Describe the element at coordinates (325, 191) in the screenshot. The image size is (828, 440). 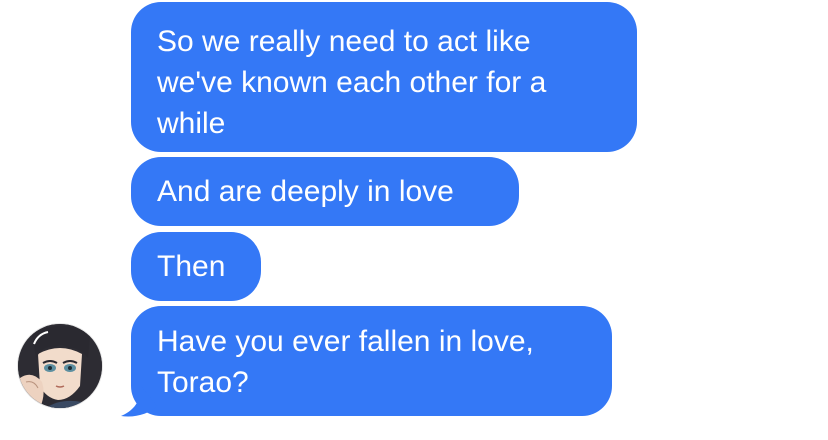
I see `message-bubble: And are deeply in love` at that location.